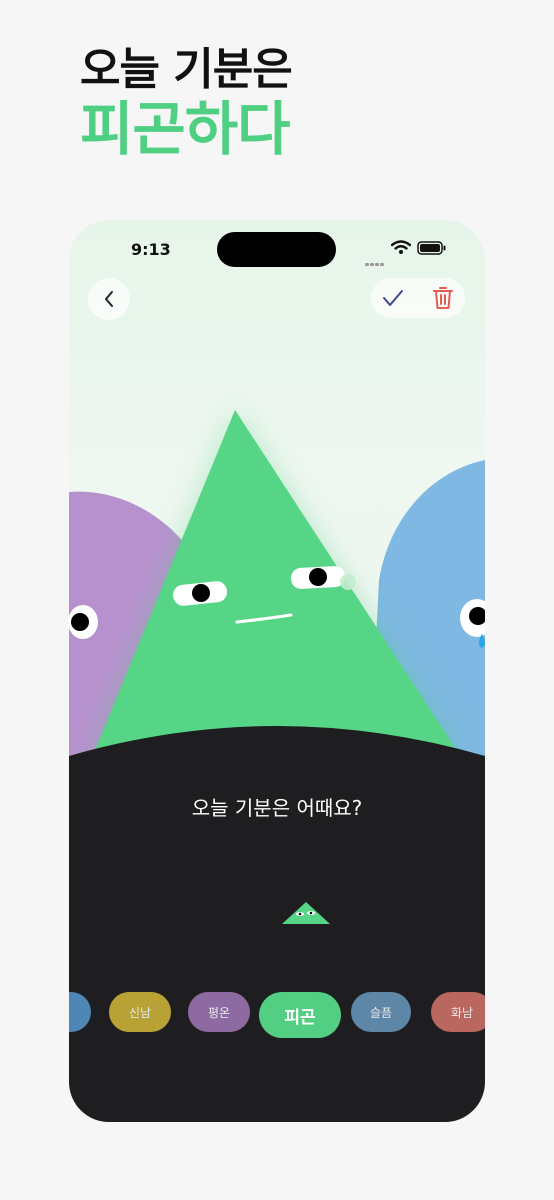  What do you see at coordinates (306, 913) in the screenshot?
I see `selected-mood-preview` at bounding box center [306, 913].